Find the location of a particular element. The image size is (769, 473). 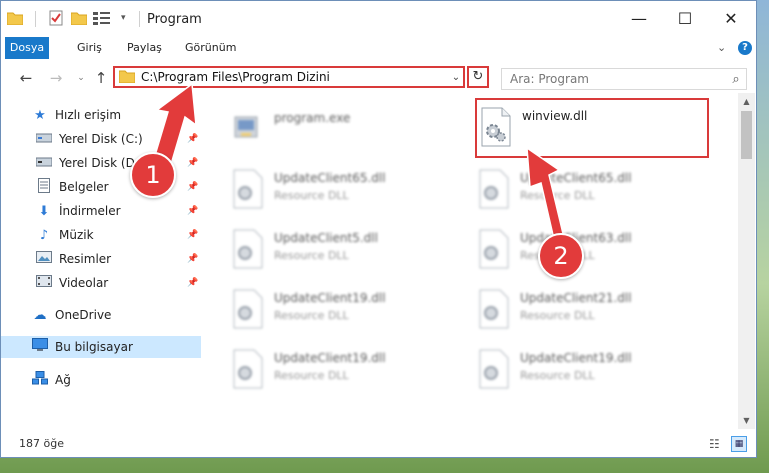

sidebar-item-downloads: ⬇ İndirmeler 📌 is located at coordinates (101, 211).